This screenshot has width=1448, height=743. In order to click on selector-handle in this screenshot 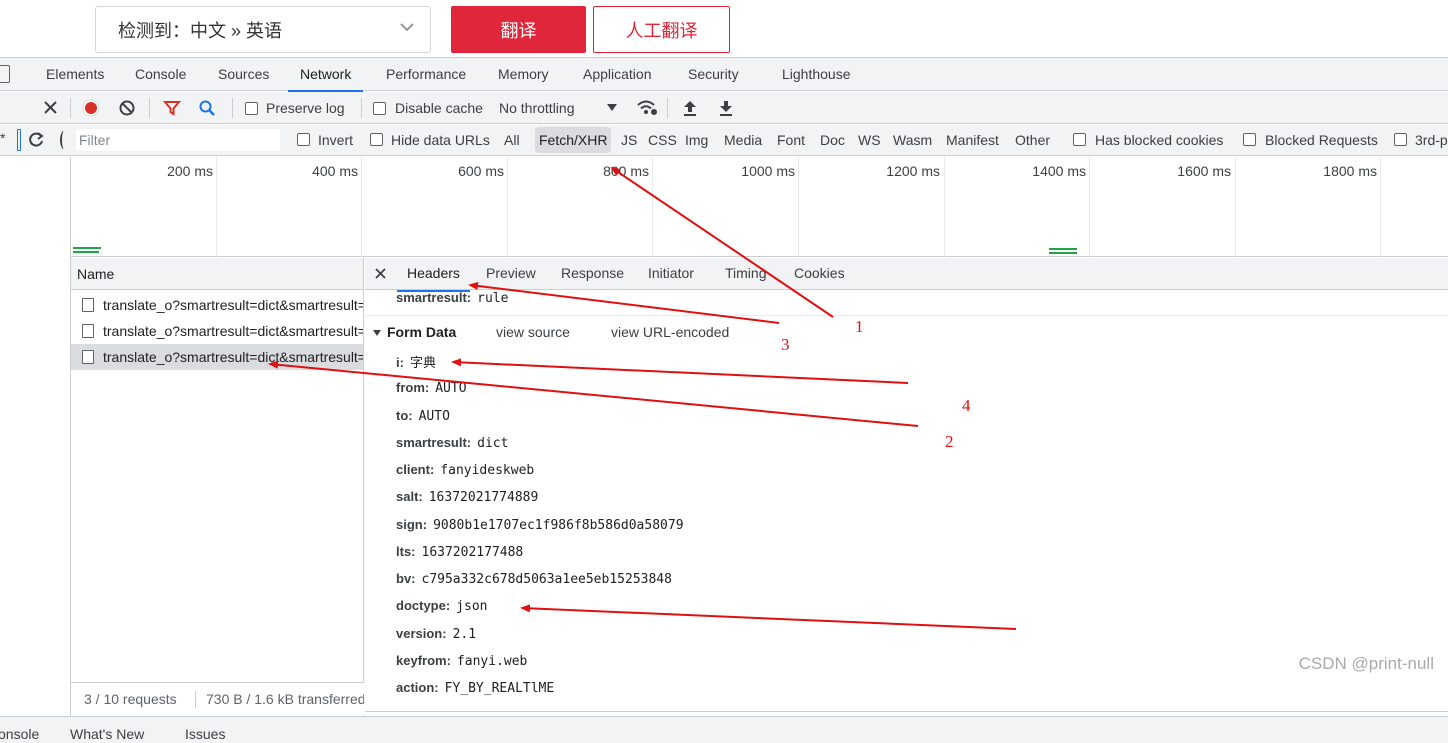, I will do `click(19, 140)`.